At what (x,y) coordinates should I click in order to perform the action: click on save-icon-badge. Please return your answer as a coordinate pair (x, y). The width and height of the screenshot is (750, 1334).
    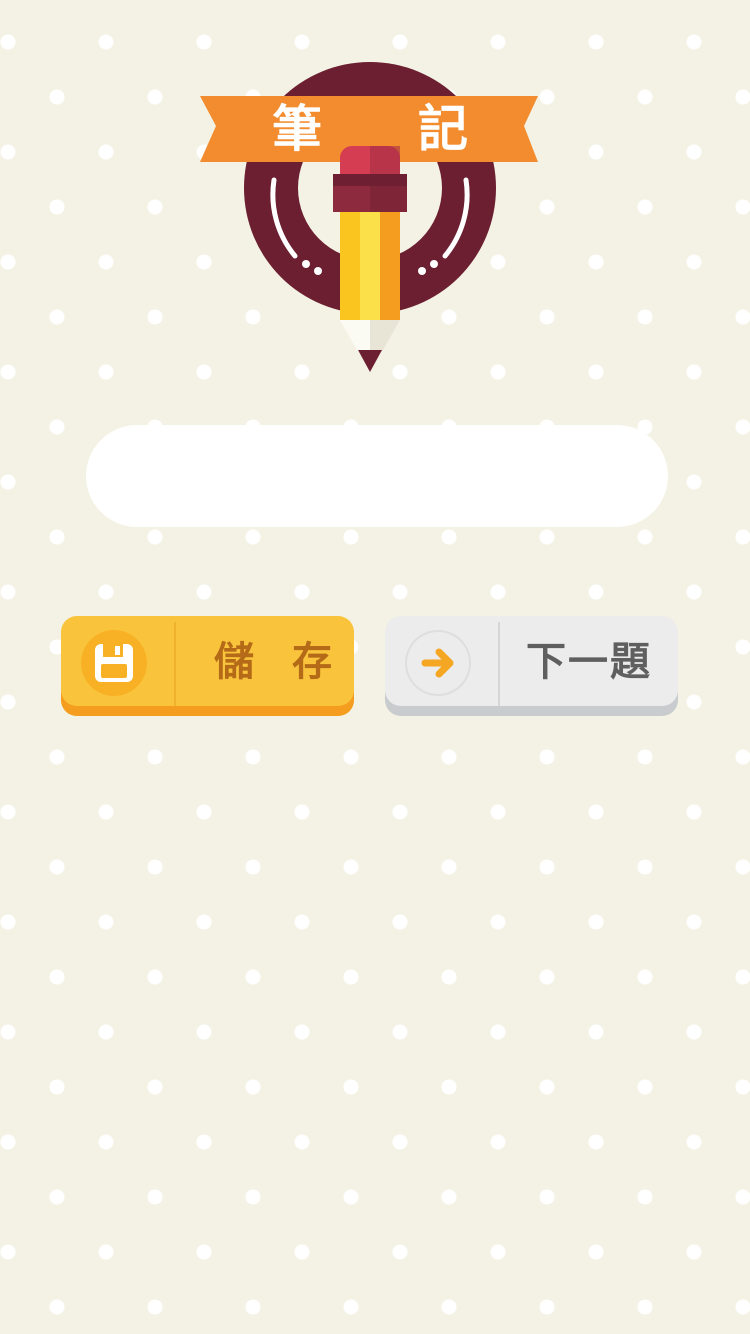
    Looking at the image, I should click on (114, 663).